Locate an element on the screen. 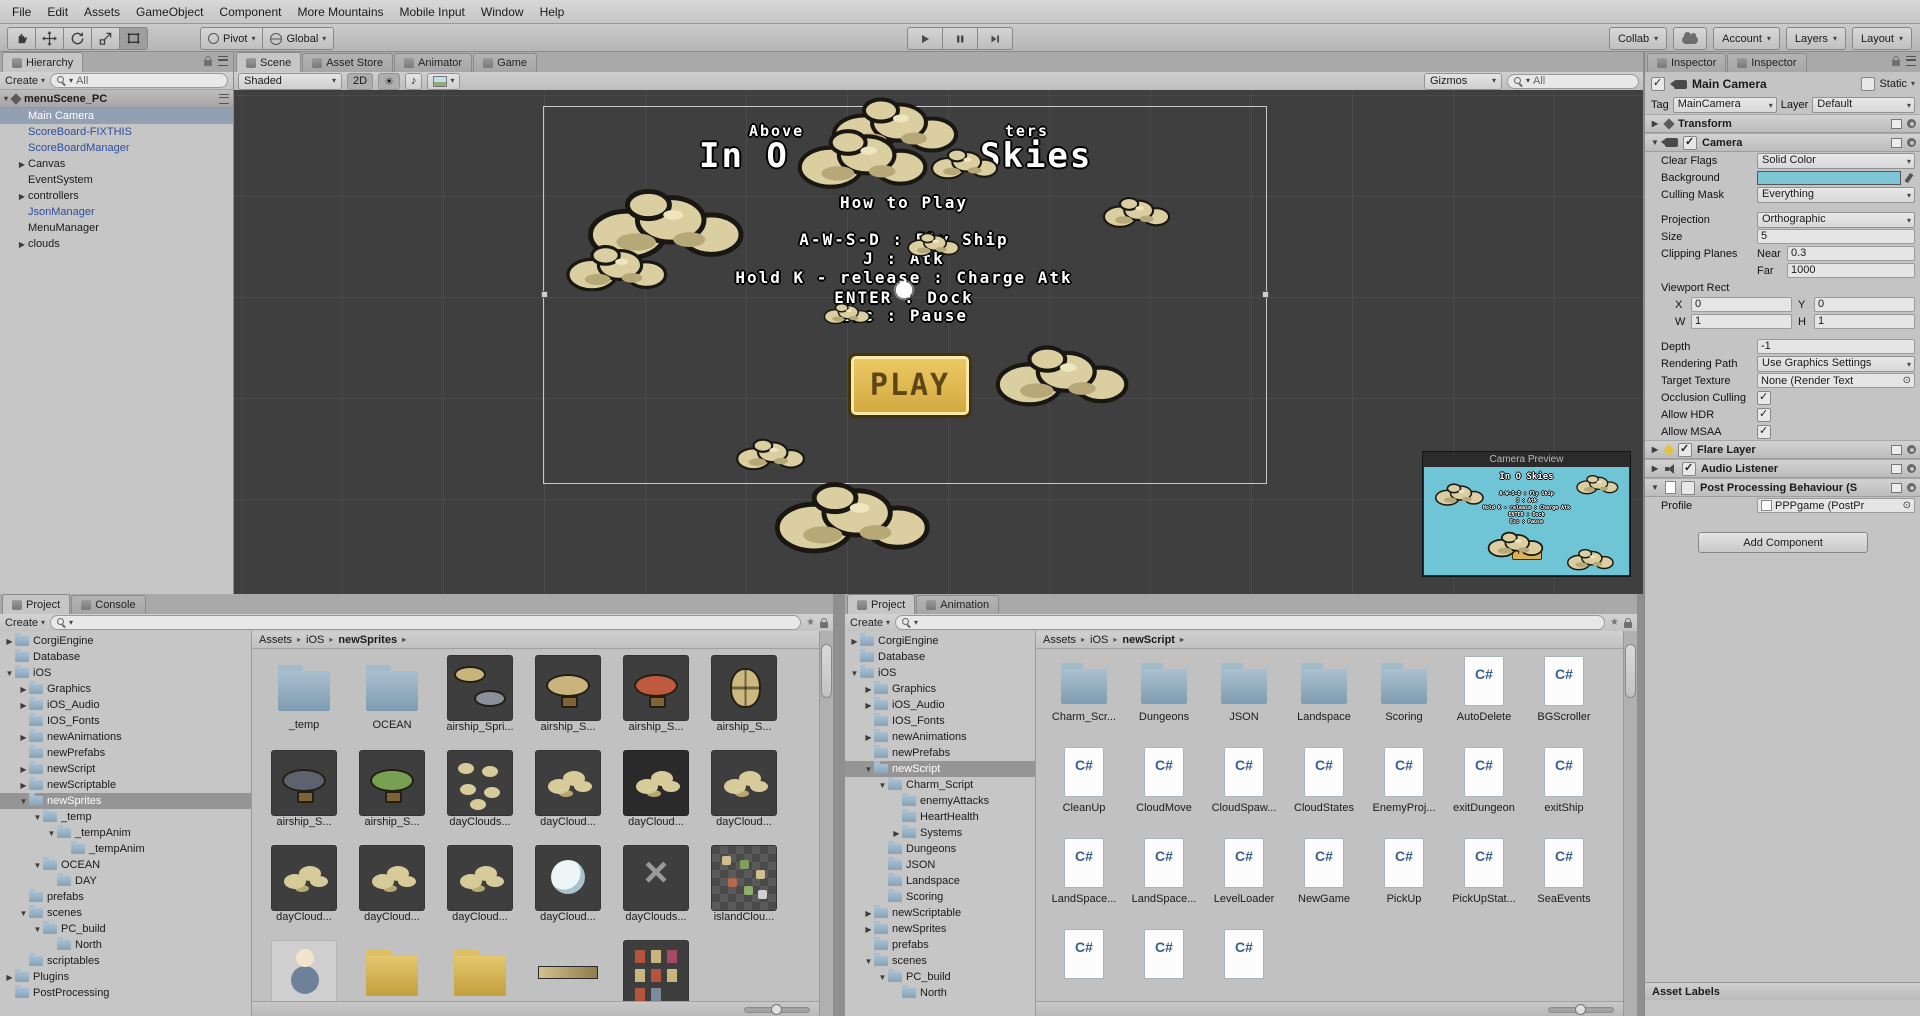 The image size is (1920, 1016). transform-component-header: ▶ Transform is located at coordinates (1782, 123).